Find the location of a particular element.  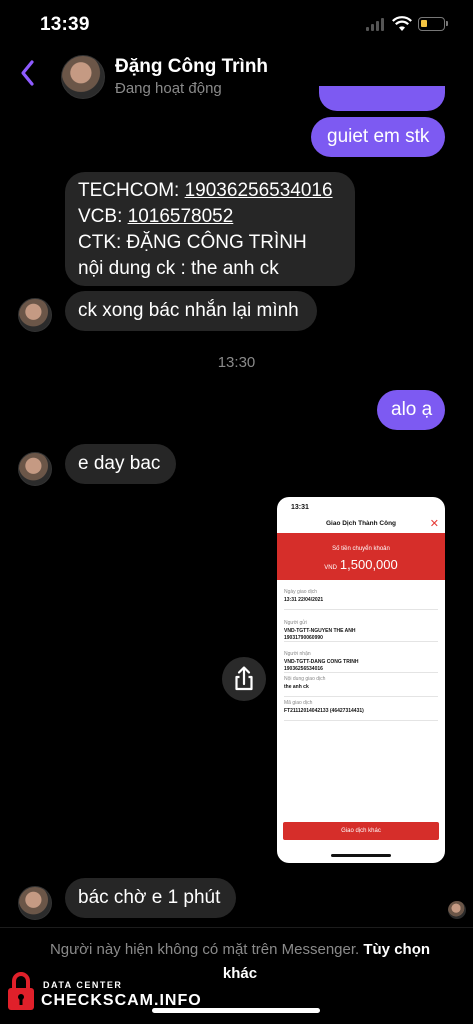

share-icon is located at coordinates (244, 678).